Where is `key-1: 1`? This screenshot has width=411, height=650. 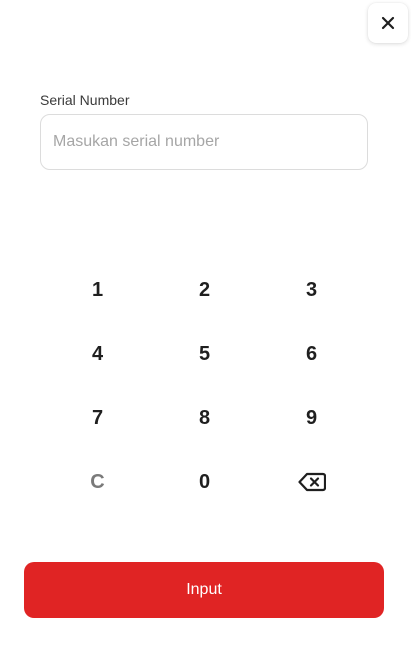
key-1: 1 is located at coordinates (97, 290).